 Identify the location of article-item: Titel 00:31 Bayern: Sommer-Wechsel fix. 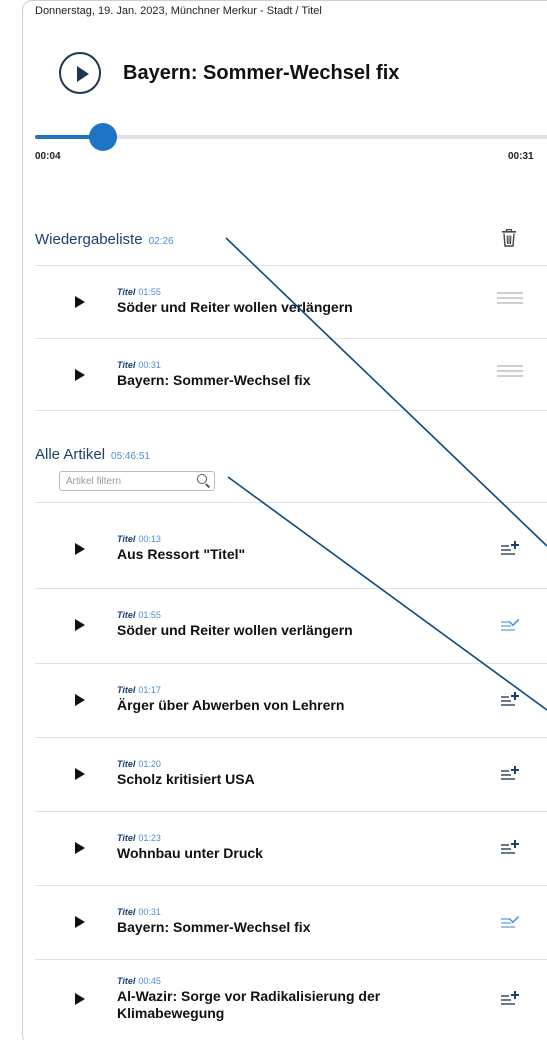
(291, 922).